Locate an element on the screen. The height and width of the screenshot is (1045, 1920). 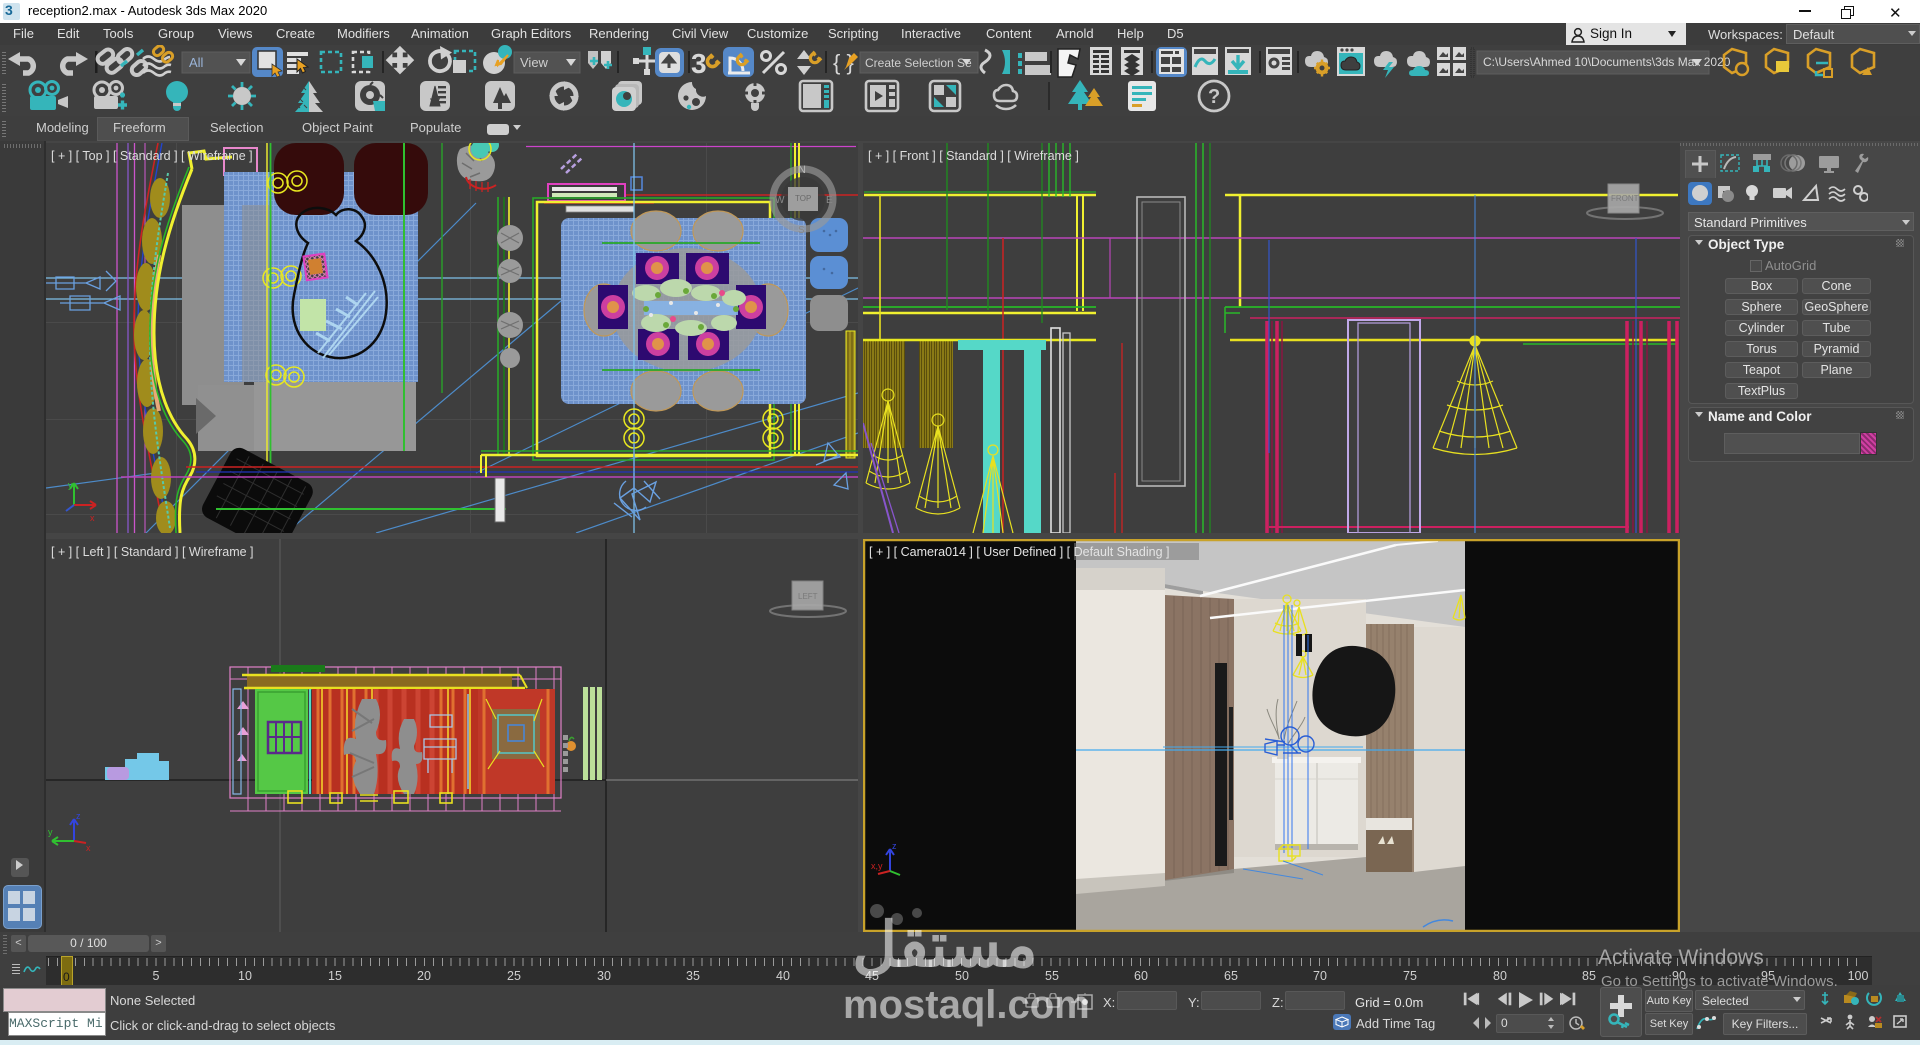
svg-text:[ + ] [ Top ] [ Standard ] [ W: [ + ] [ Top ] [ Standard ] [ Wireframe ] is located at coordinates (152, 156).